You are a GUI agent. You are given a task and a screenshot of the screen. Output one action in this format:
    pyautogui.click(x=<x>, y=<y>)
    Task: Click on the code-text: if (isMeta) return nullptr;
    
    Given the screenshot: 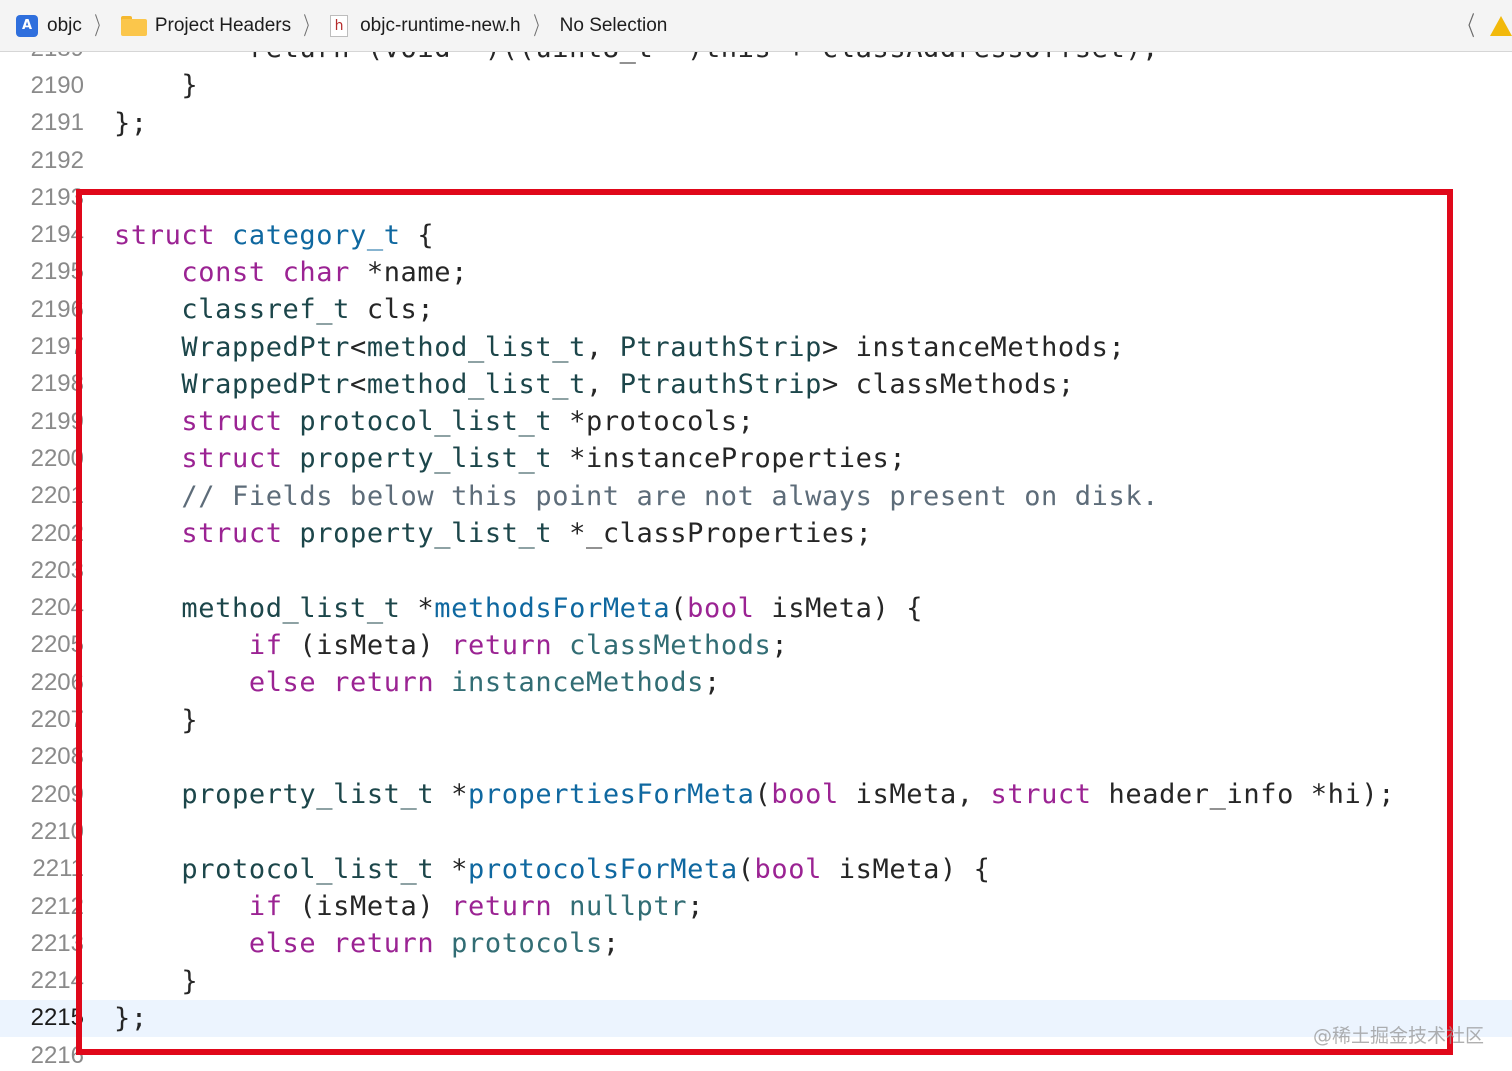 What is the action you would take?
    pyautogui.click(x=409, y=906)
    